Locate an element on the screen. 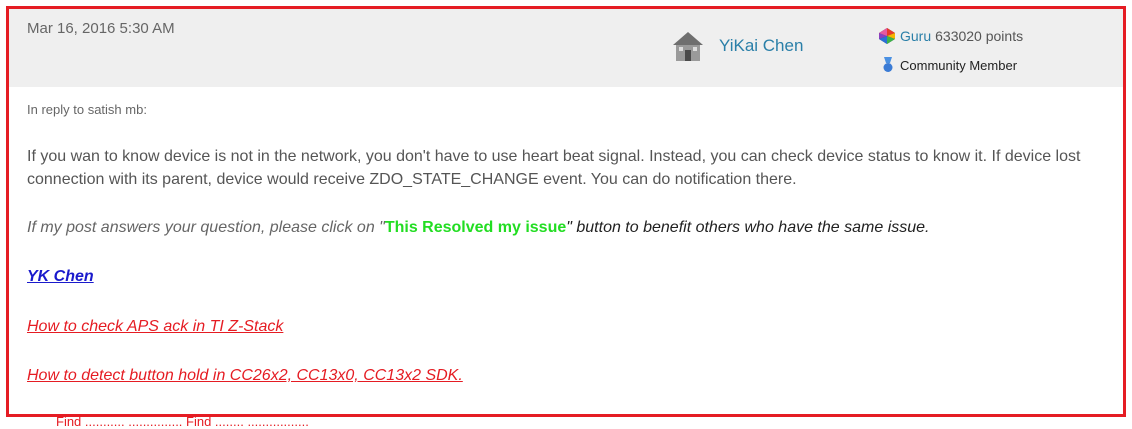 The height and width of the screenshot is (429, 1132). avatar-icon is located at coordinates (688, 46).